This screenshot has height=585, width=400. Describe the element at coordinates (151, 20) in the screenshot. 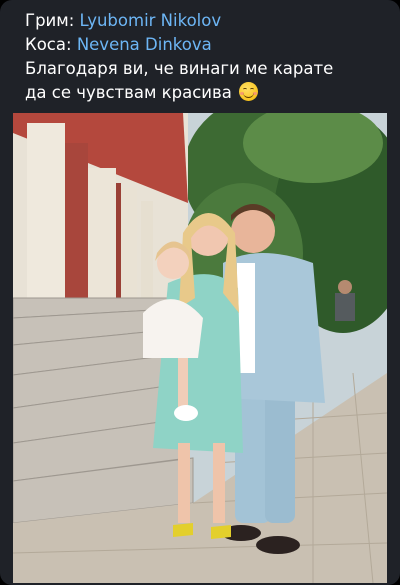

I see `makeup-artist-link: Lyubomir Nikolov` at that location.